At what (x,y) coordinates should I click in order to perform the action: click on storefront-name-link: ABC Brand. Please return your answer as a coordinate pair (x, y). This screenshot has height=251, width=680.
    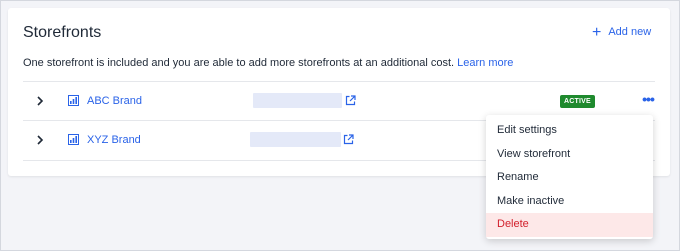
    Looking at the image, I should click on (114, 101).